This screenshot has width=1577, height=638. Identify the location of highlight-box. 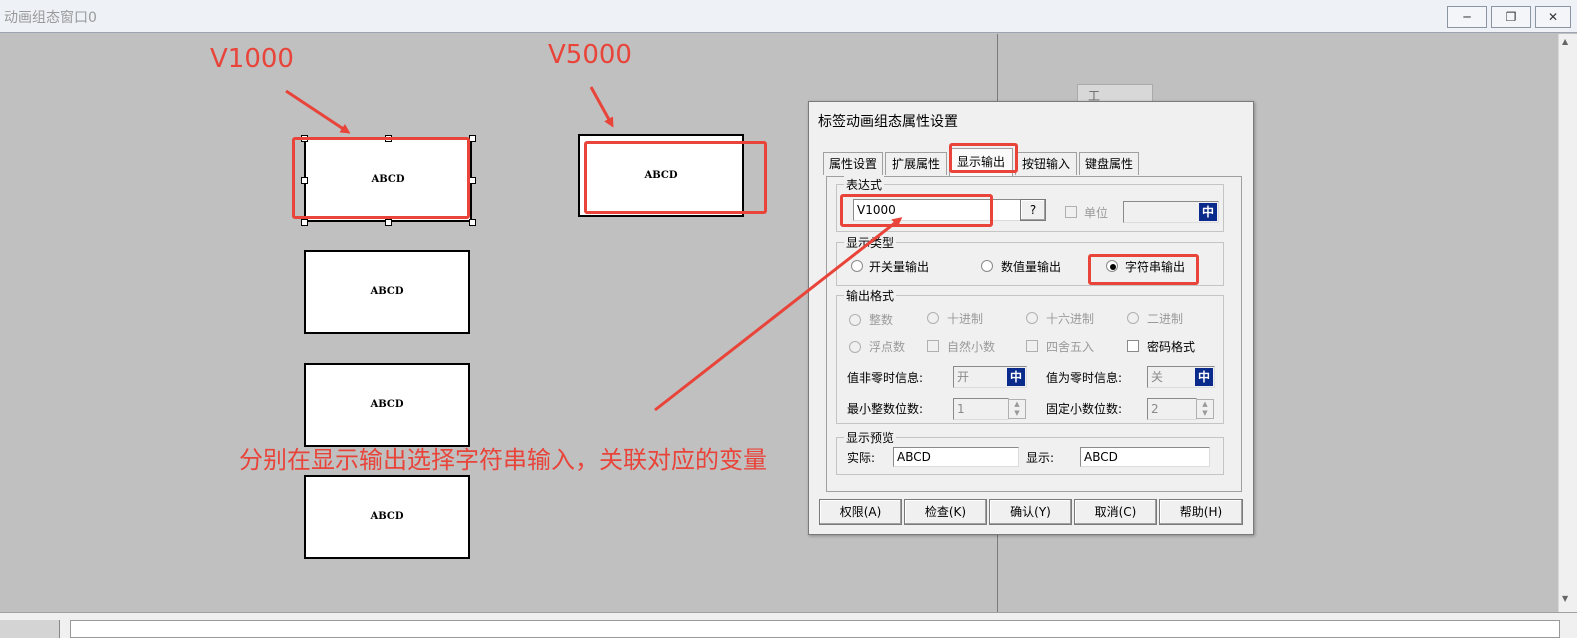
(983, 158).